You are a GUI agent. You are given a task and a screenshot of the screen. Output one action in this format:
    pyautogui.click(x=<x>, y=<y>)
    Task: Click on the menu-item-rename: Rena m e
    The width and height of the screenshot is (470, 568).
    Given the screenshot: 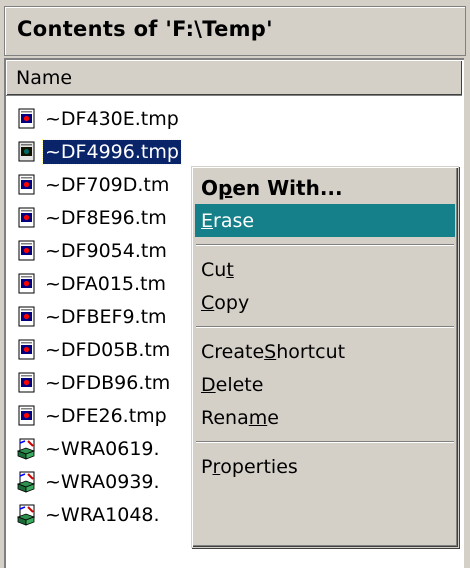 What is the action you would take?
    pyautogui.click(x=325, y=417)
    